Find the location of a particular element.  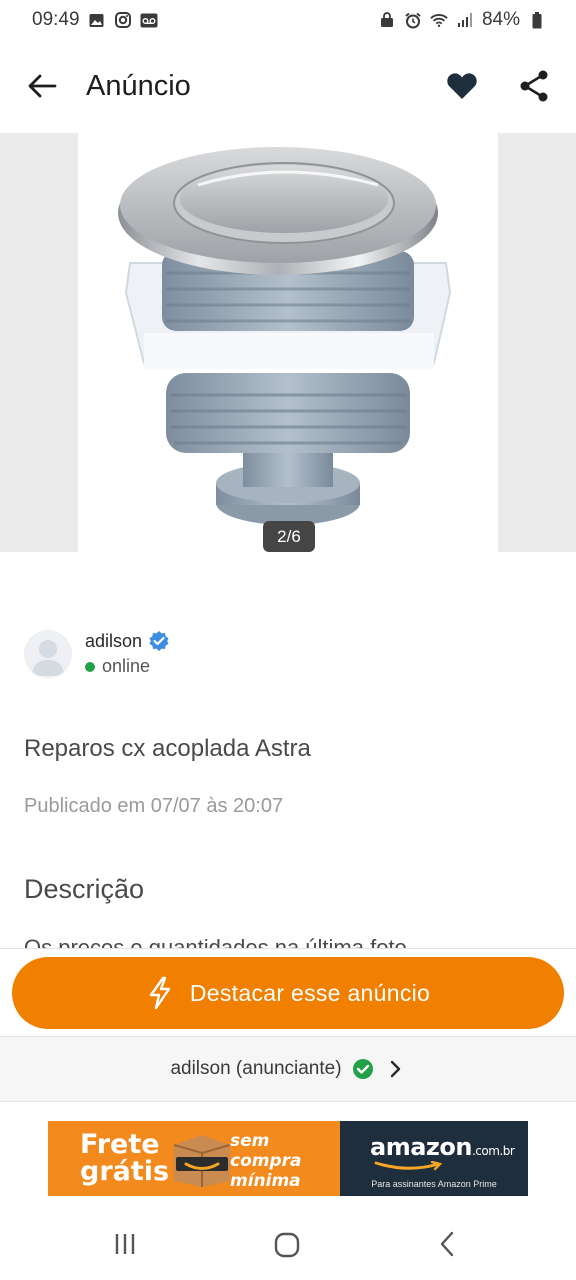

description-text: Os preços e quantidades na última foto is located at coordinates (284, 942).